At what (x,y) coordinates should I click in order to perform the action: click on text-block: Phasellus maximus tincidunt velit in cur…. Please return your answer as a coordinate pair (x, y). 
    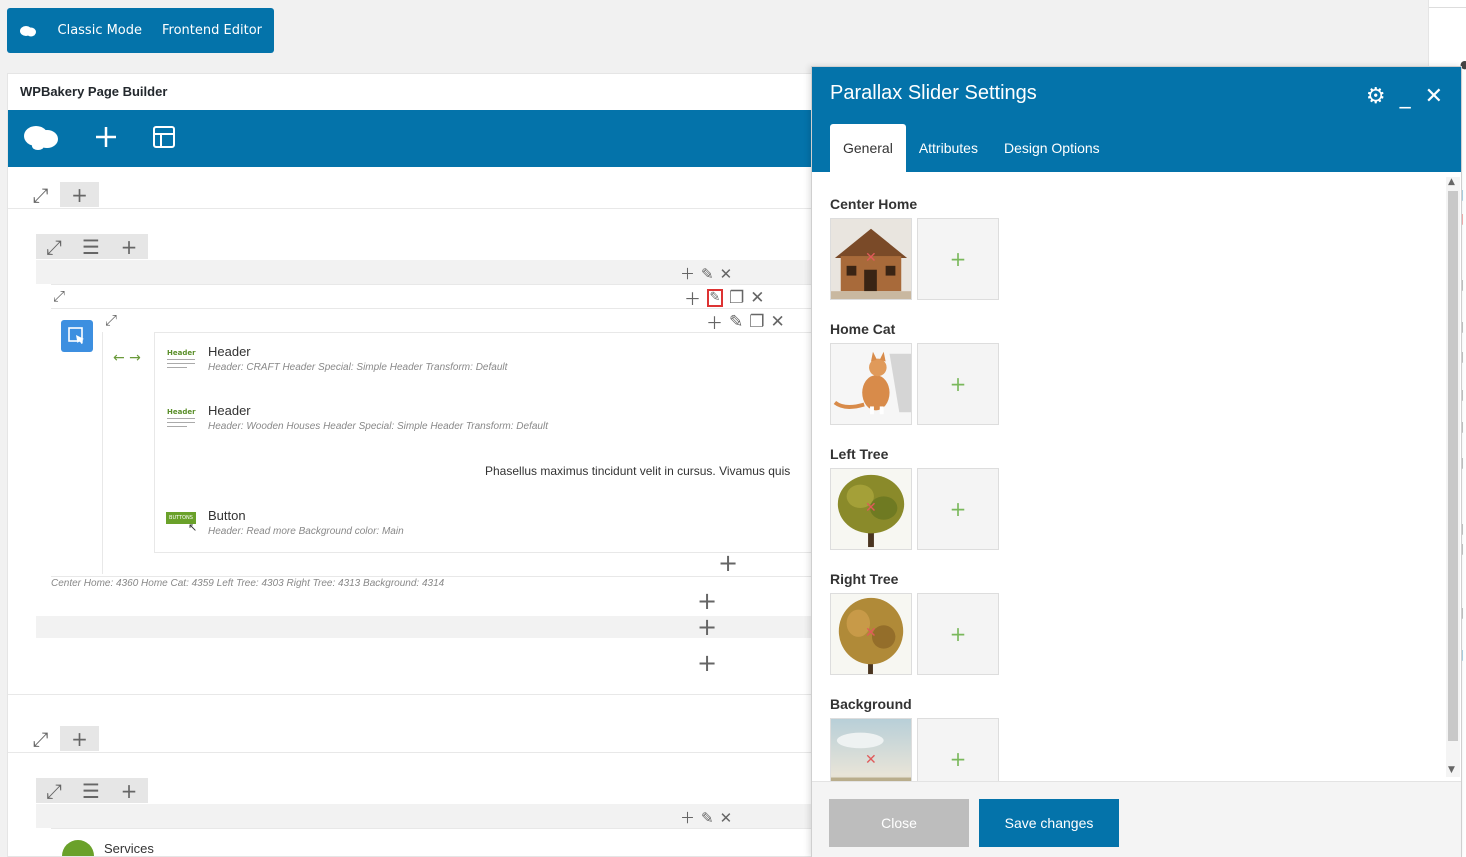
    Looking at the image, I should click on (638, 471).